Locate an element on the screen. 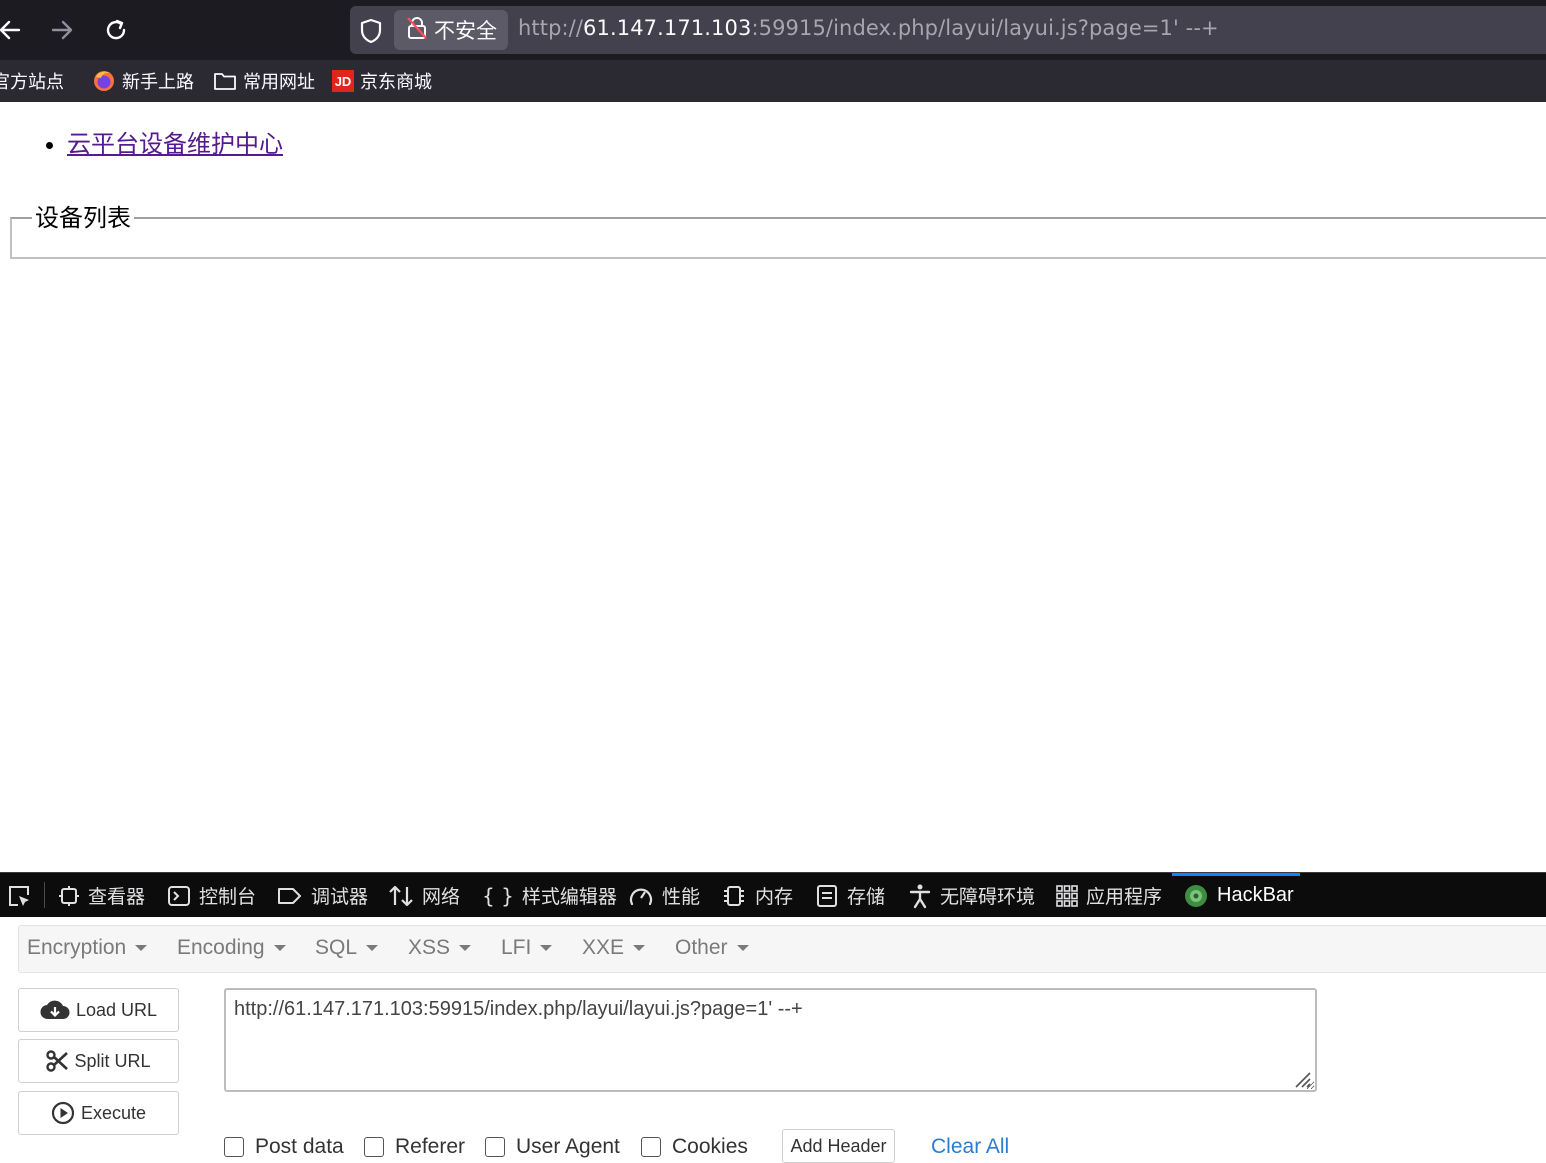 The image size is (1546, 1163). jd-icon: JD is located at coordinates (343, 81).